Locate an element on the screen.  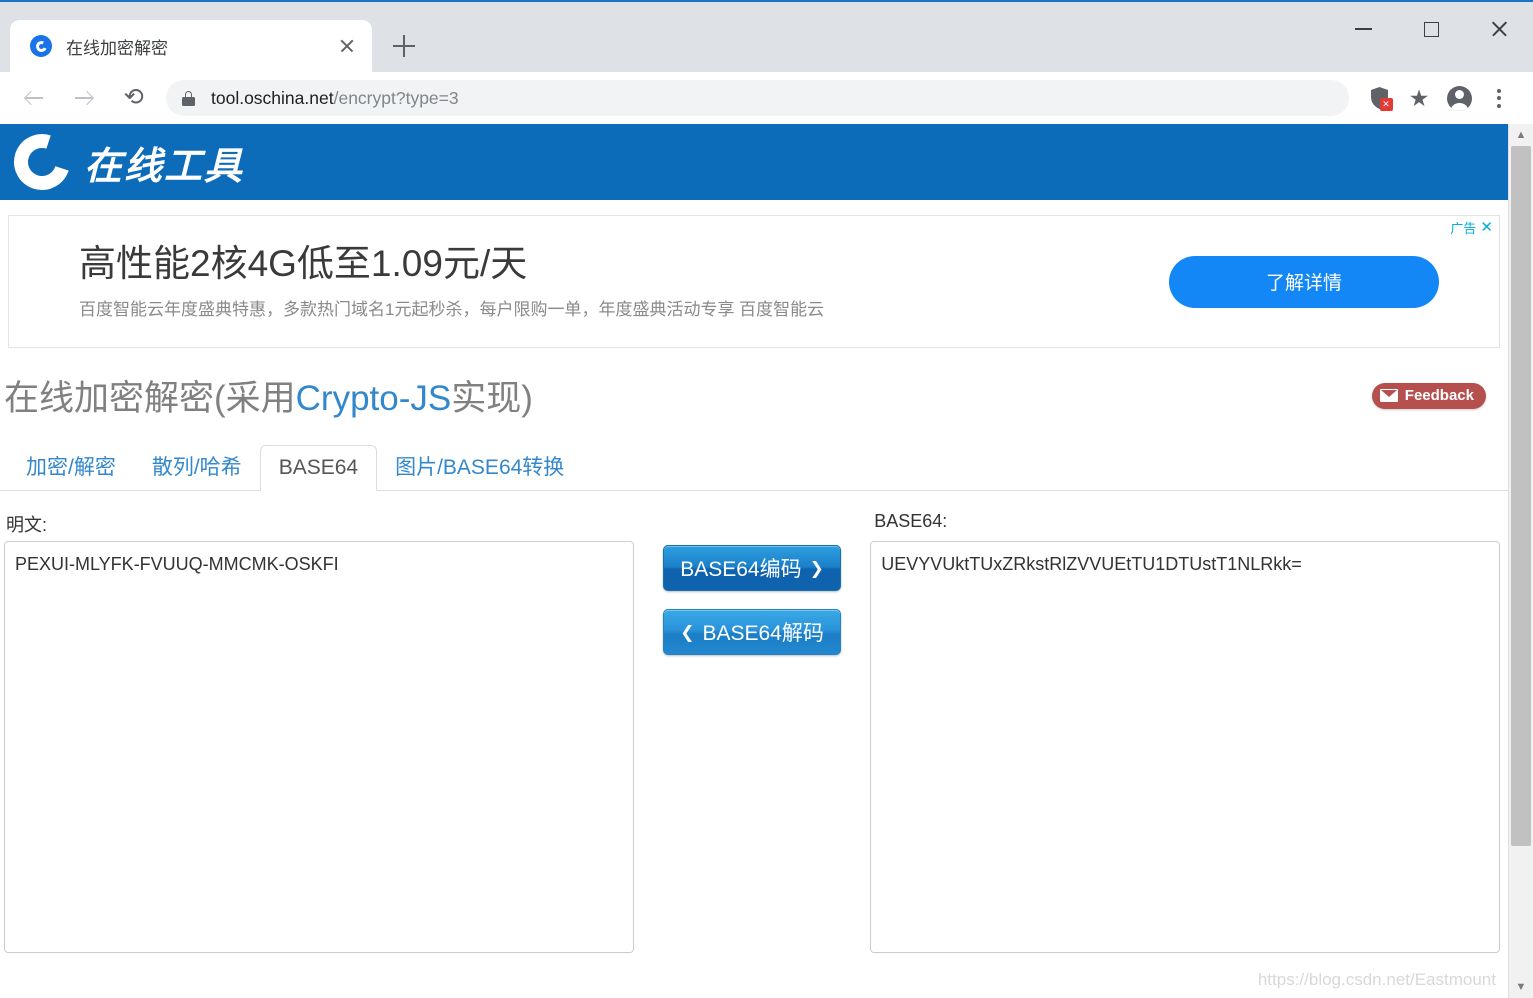
minimize-button is located at coordinates (1363, 29).